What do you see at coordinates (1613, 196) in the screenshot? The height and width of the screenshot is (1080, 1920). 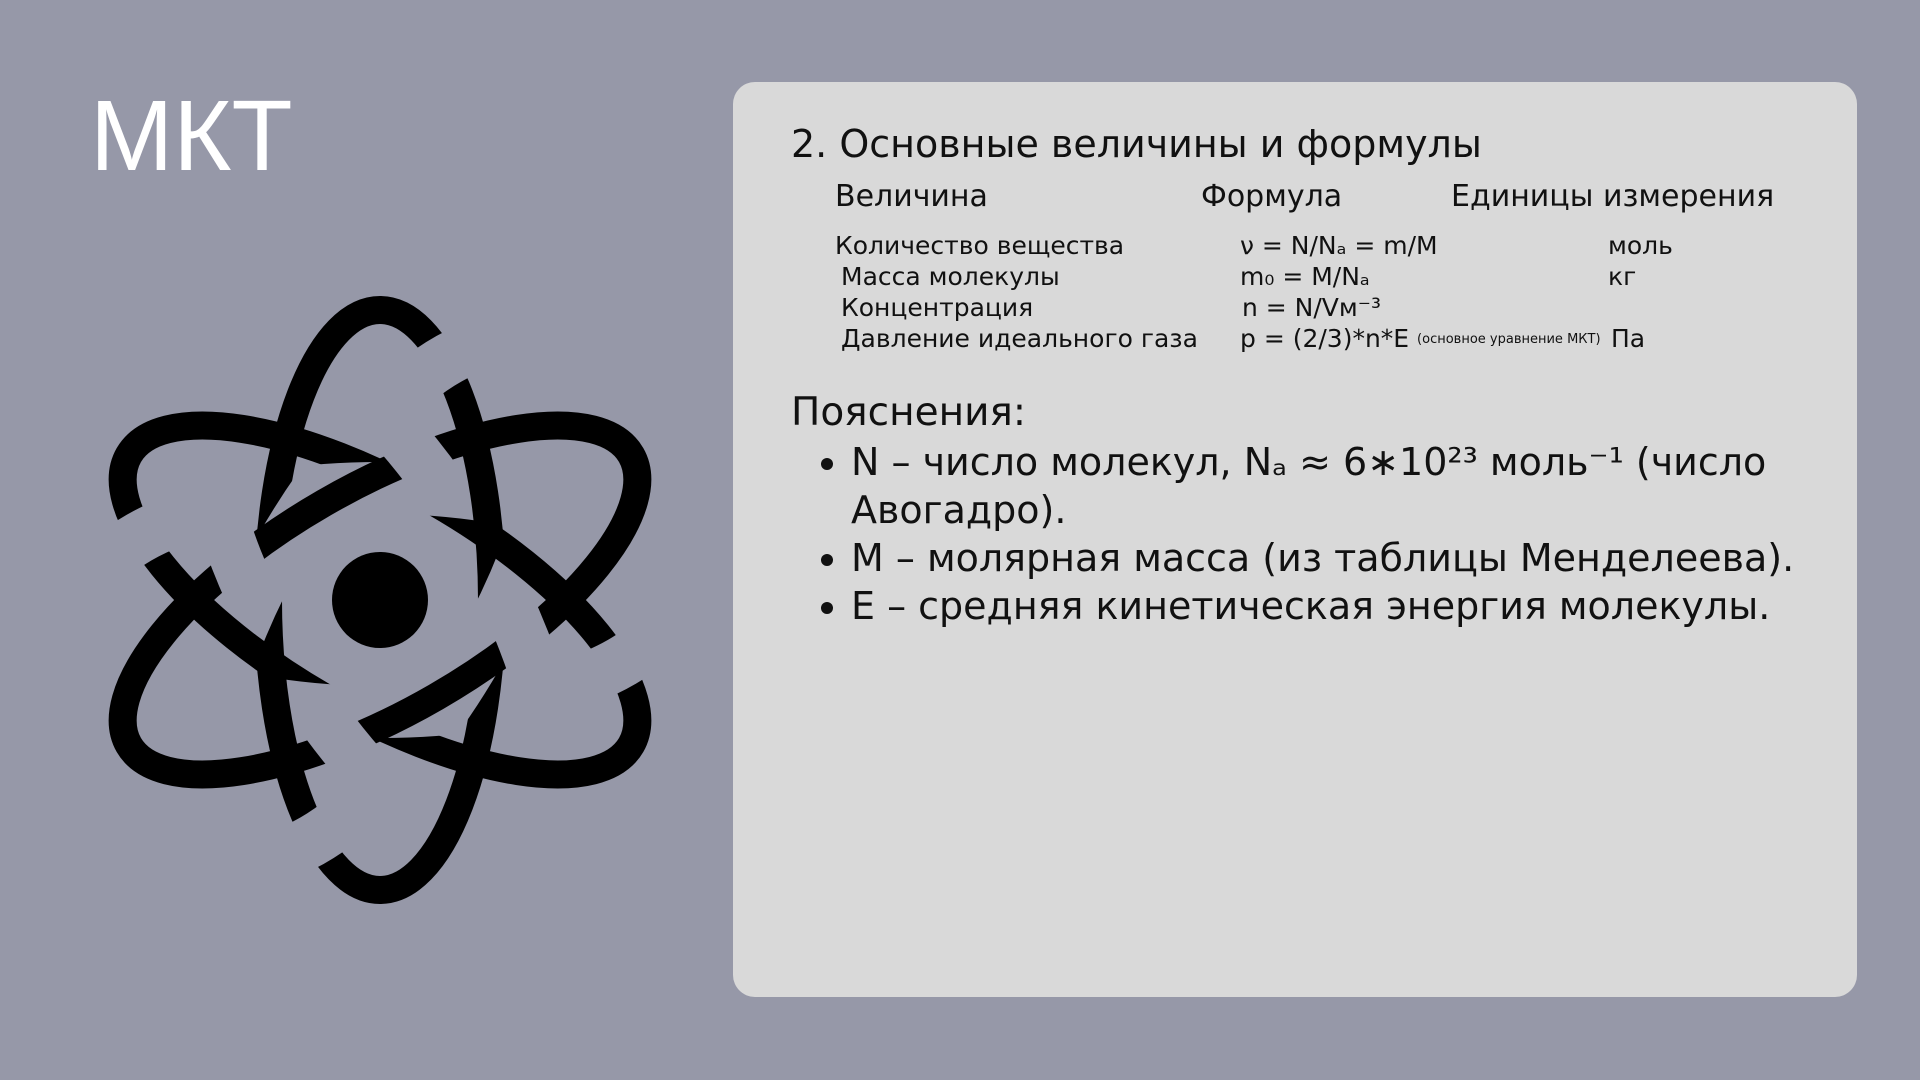 I see `column-header-units: Единицы измерения` at bounding box center [1613, 196].